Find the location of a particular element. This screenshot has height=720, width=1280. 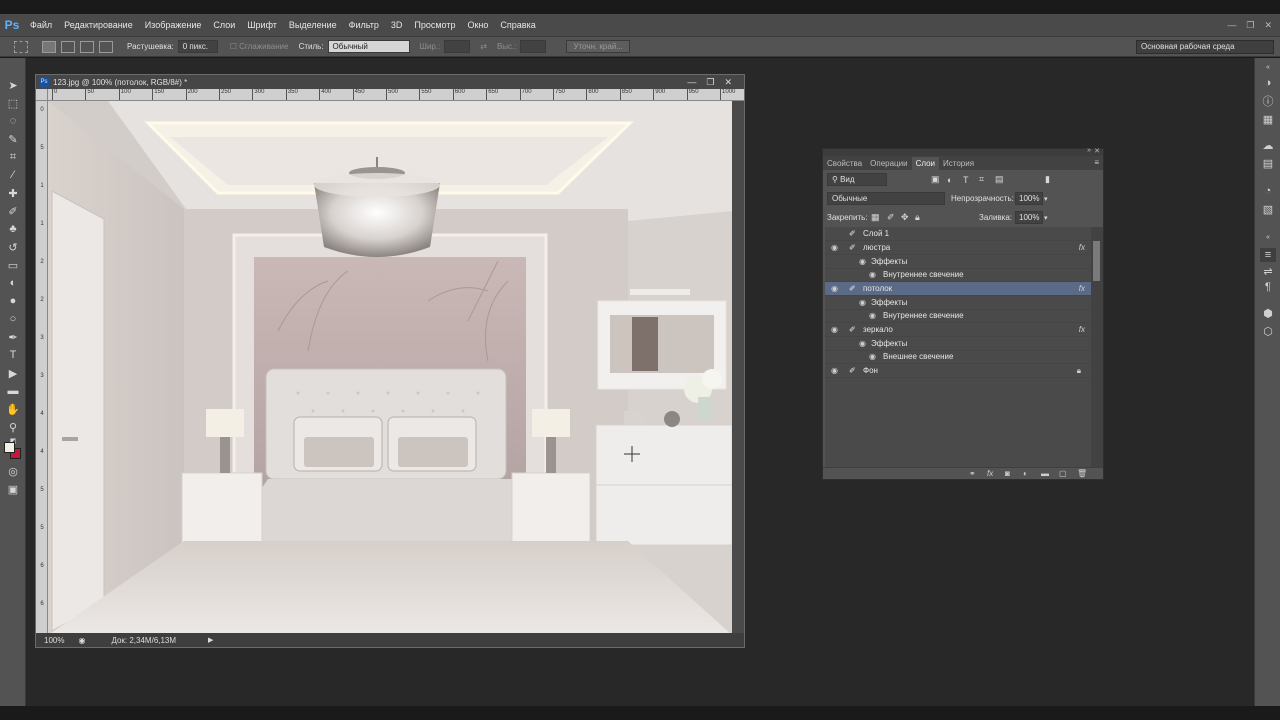

marquee-preset-icon is located at coordinates (21, 46).